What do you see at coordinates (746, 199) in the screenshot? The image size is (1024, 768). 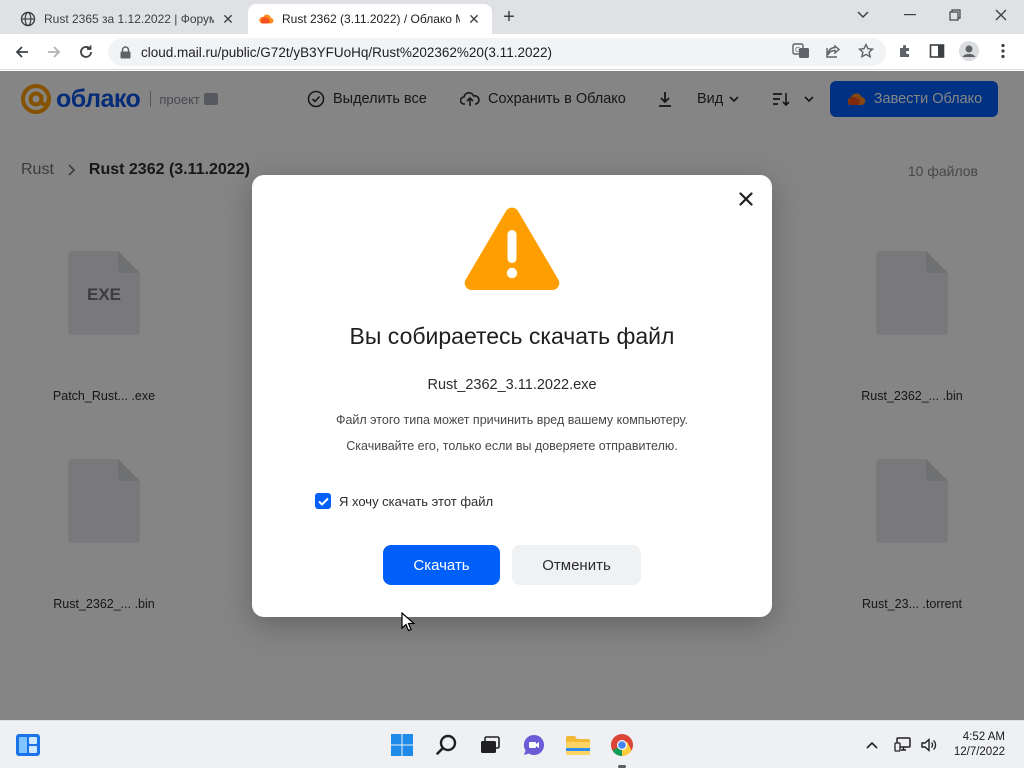 I see `close-icon` at bounding box center [746, 199].